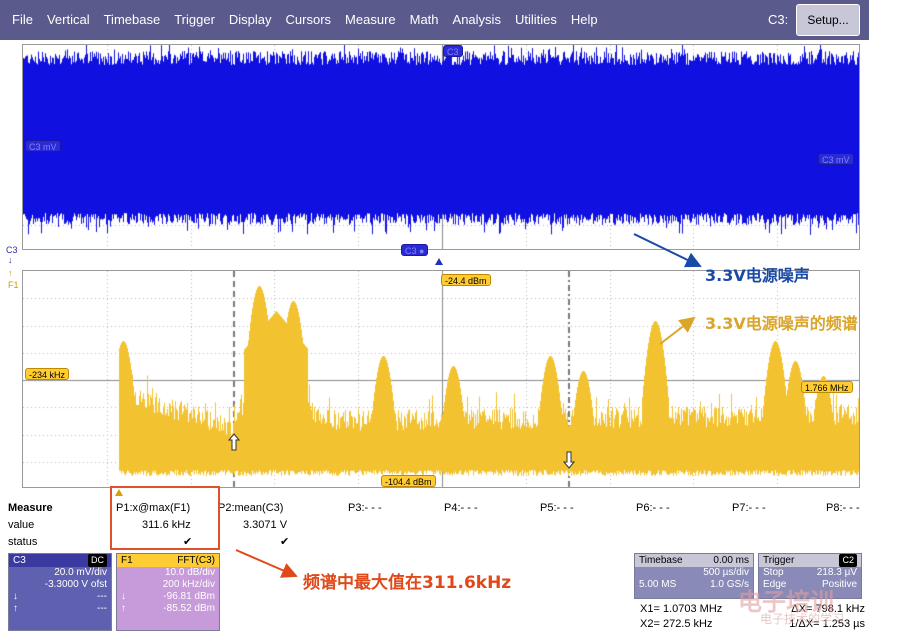  I want to click on menu-analysis: Analysis, so click(477, 20).